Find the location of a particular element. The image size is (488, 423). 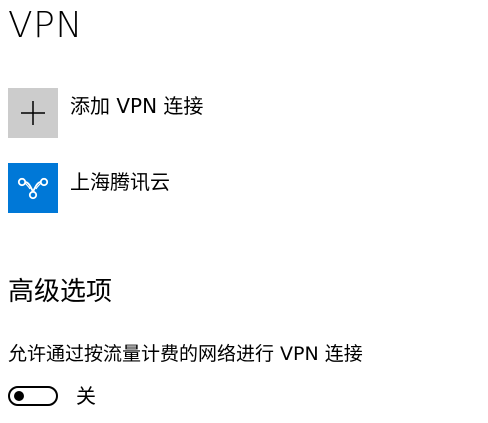

metered-network-toggle is located at coordinates (33, 396).